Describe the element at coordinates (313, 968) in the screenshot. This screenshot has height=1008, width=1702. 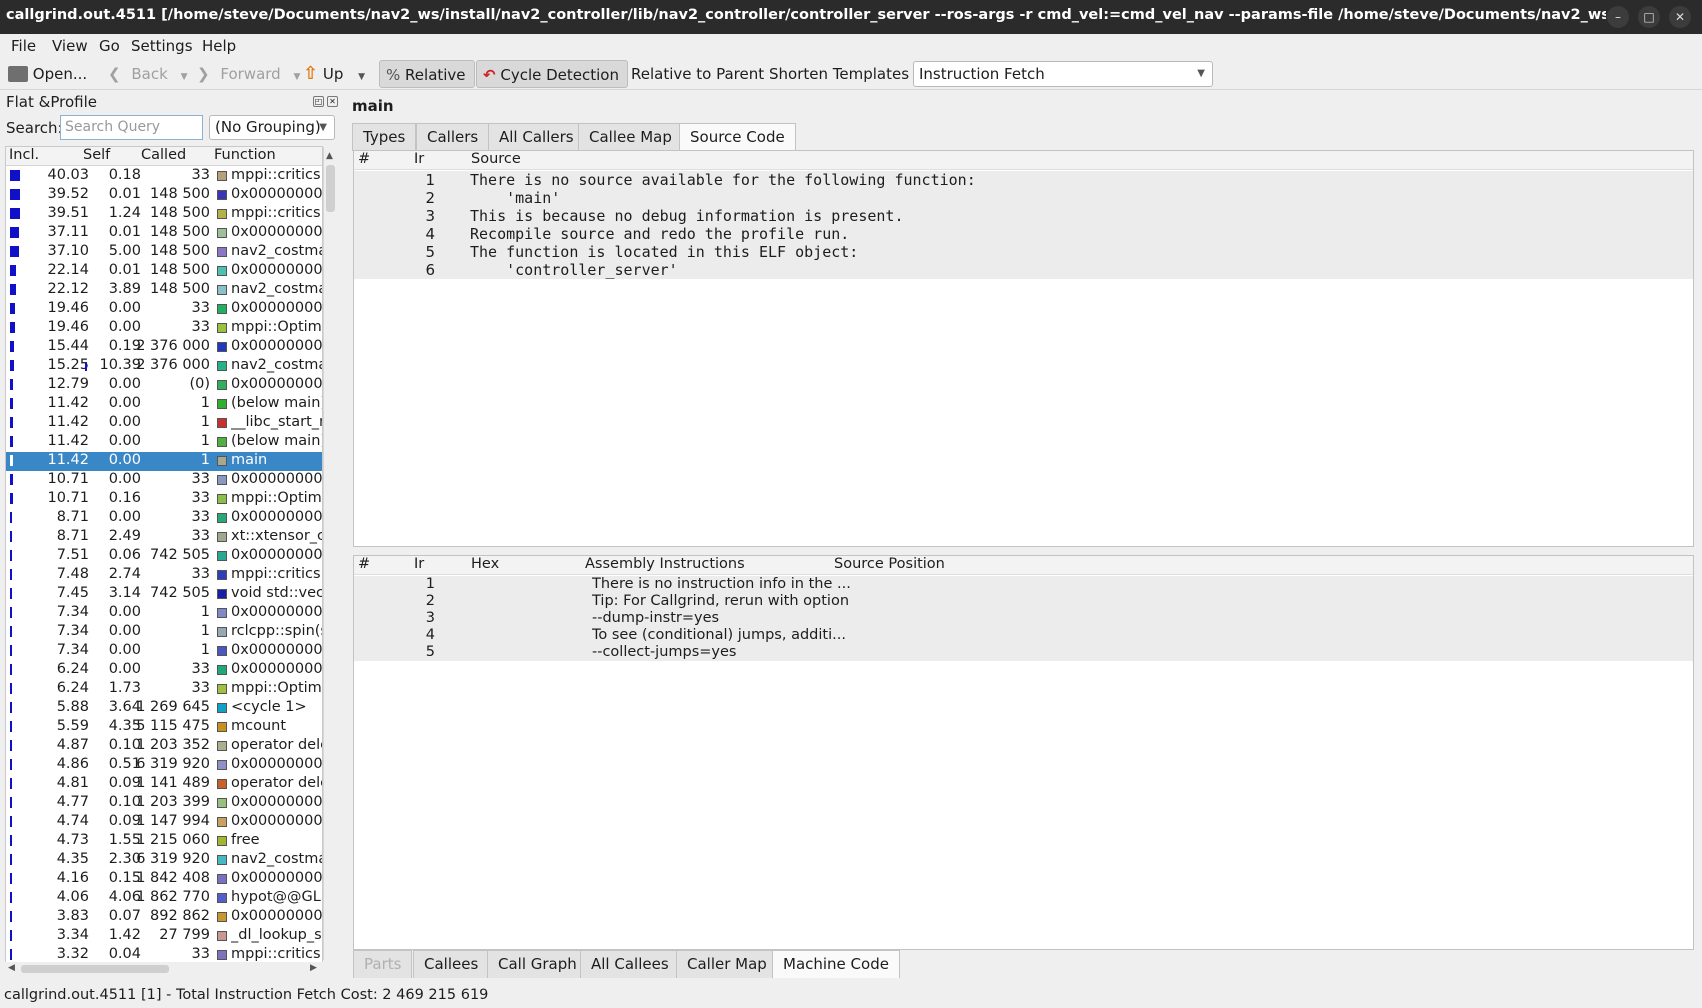
I see `scroll-right-icon: ▶` at that location.